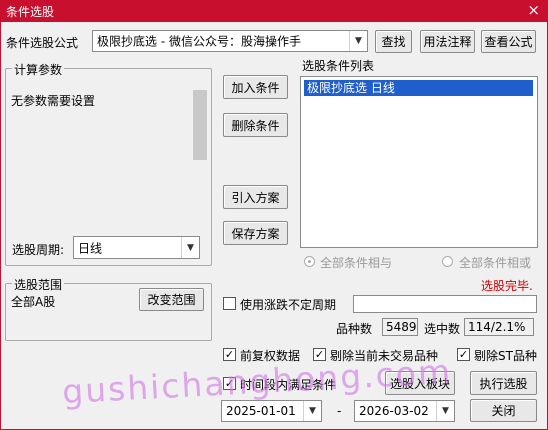  What do you see at coordinates (171, 299) in the screenshot?
I see `change-range-button: 改变范围` at bounding box center [171, 299].